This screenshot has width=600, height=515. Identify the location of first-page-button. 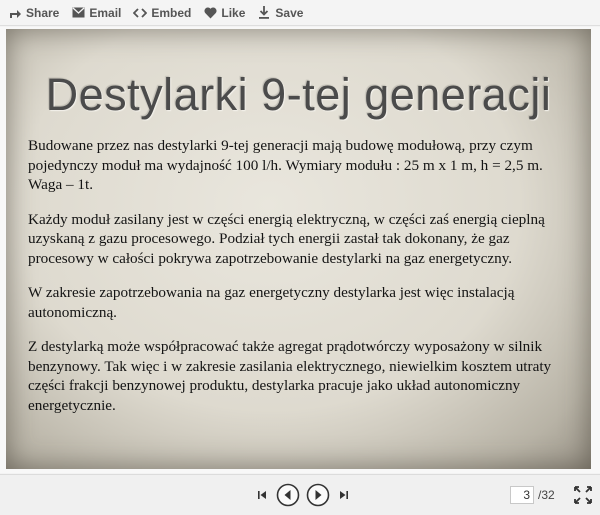
(262, 495).